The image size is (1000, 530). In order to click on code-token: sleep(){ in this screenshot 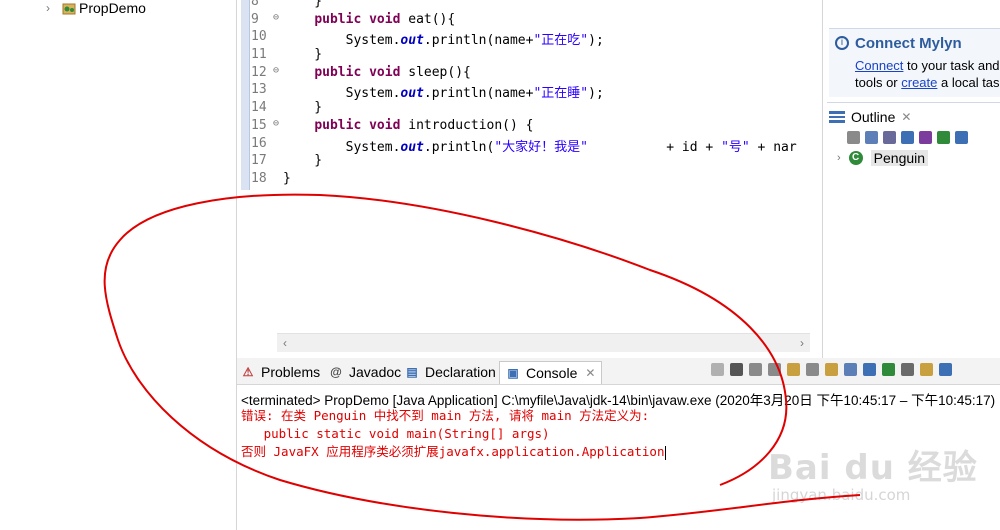, I will do `click(435, 72)`.